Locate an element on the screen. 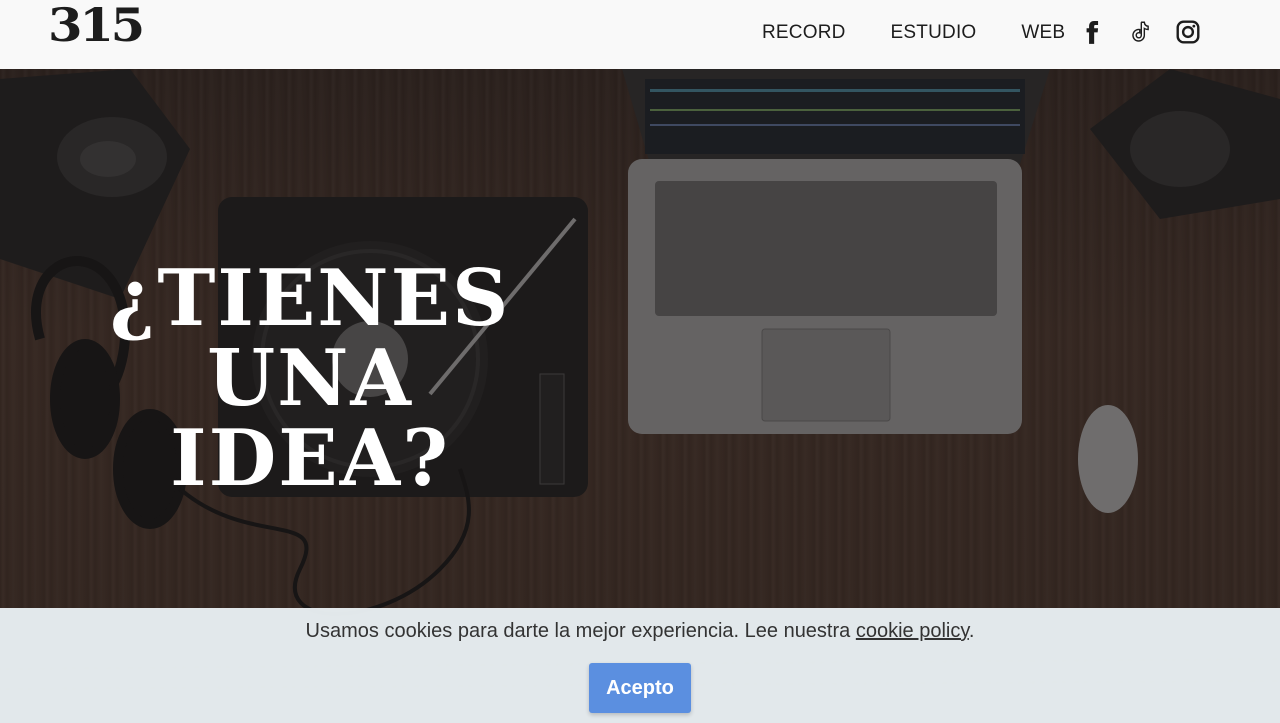  headline-line-2: UNA is located at coordinates (310, 378).